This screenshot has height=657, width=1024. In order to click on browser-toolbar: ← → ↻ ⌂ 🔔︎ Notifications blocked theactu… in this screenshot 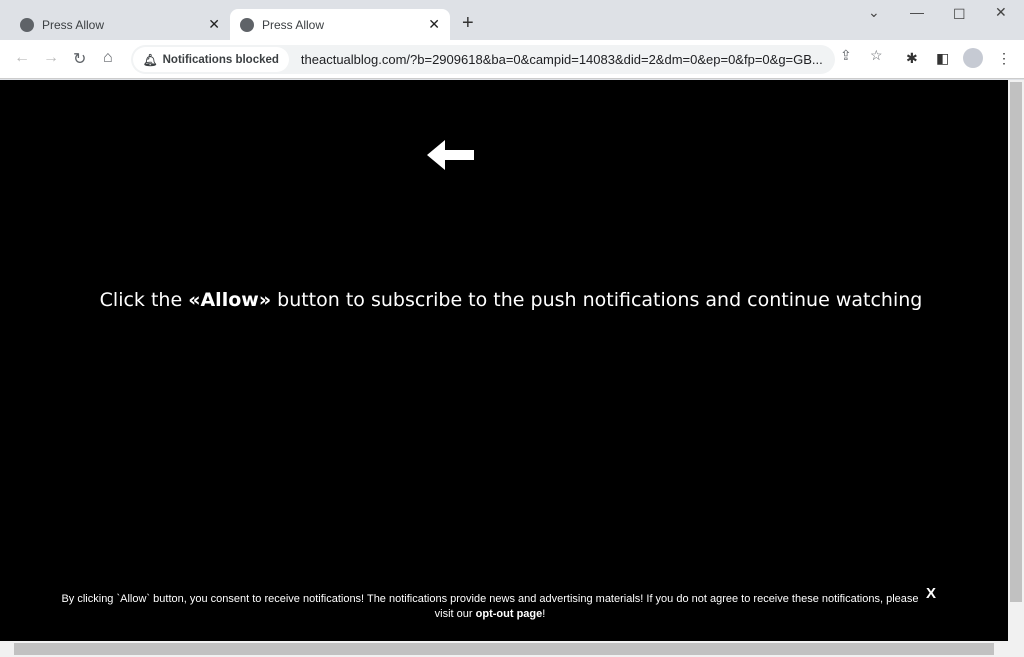, I will do `click(512, 59)`.